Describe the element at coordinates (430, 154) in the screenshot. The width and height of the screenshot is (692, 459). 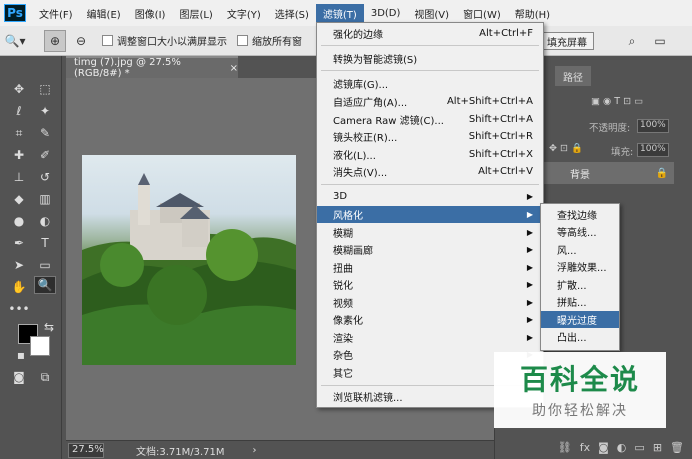
I see `menu-item-liquify: 液化(L)... Shift+Ctrl+X` at that location.